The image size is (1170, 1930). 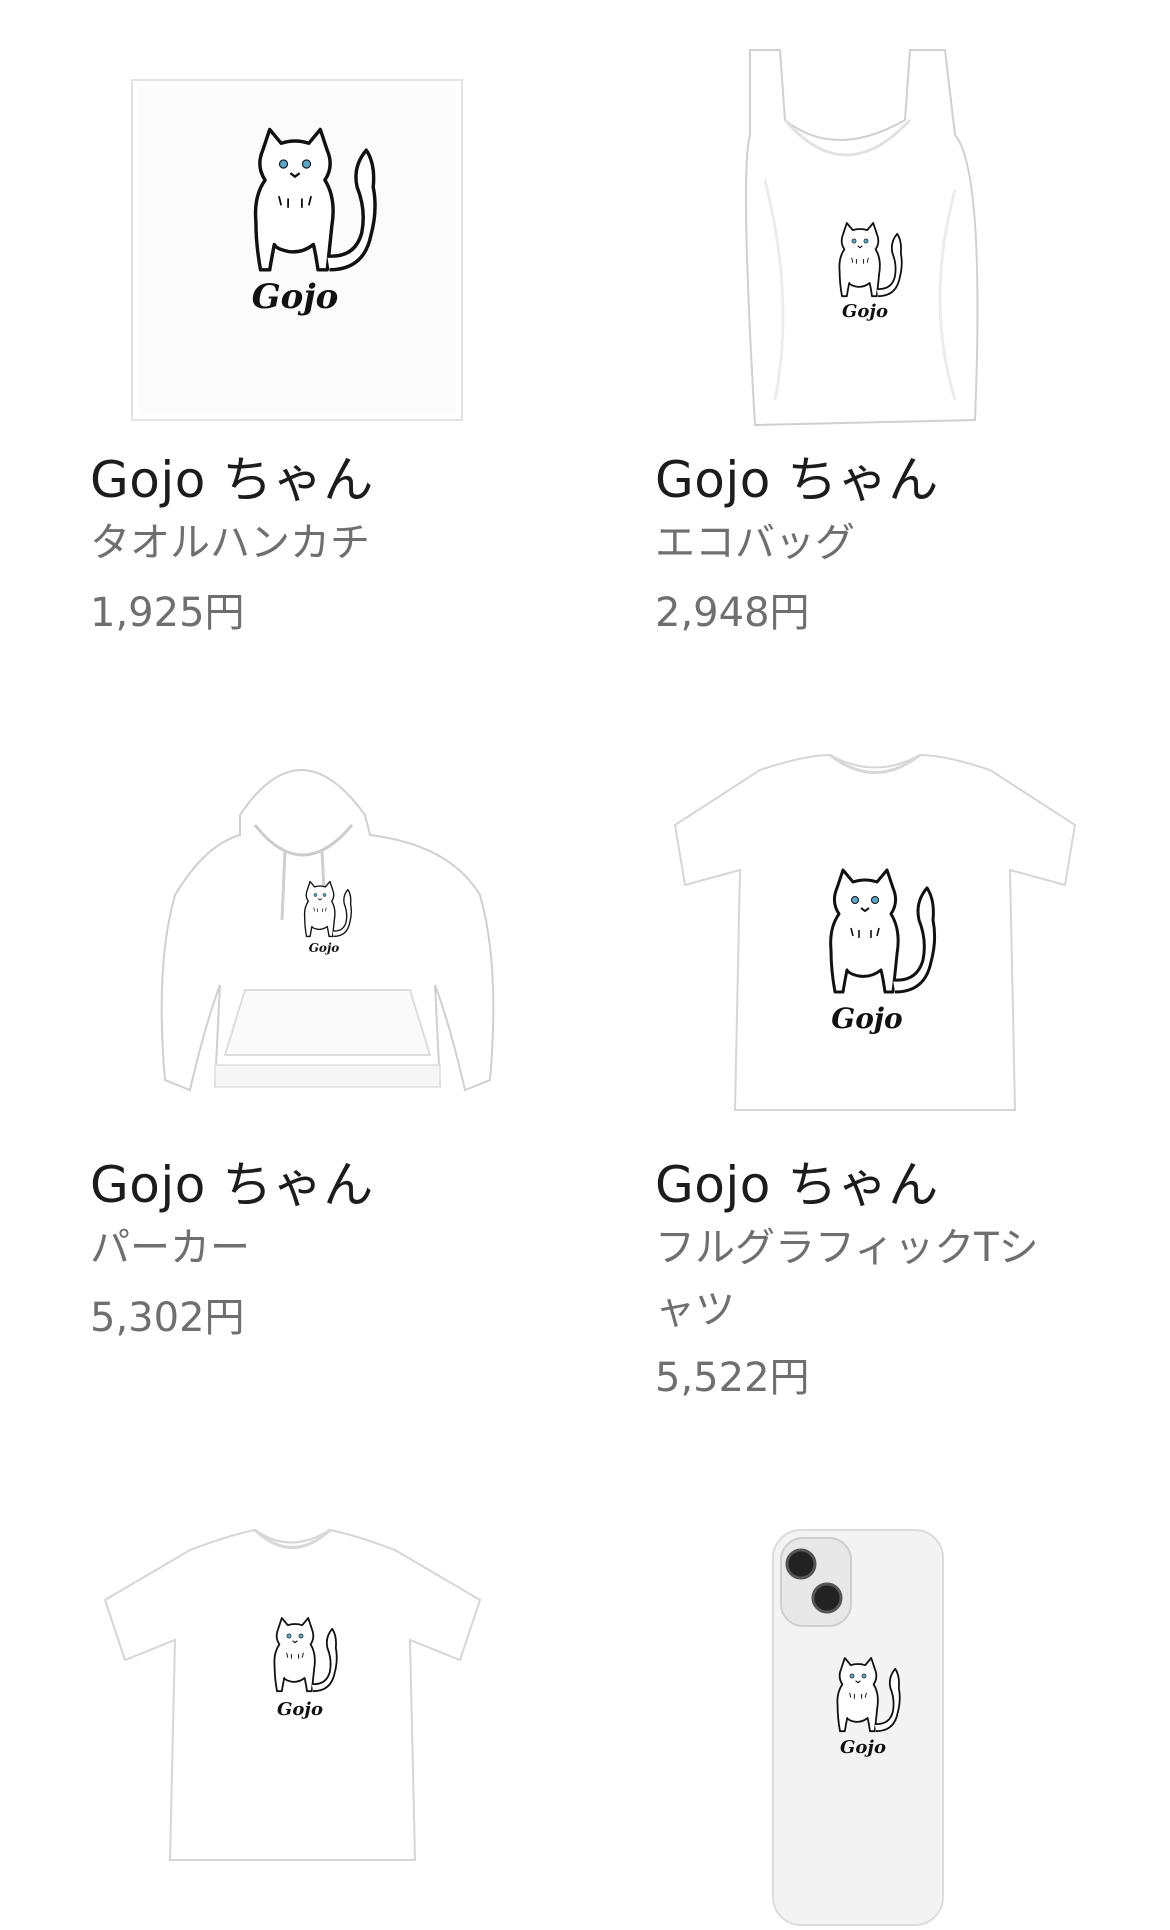 What do you see at coordinates (167, 1318) in the screenshot?
I see `product-price: 5,302円` at bounding box center [167, 1318].